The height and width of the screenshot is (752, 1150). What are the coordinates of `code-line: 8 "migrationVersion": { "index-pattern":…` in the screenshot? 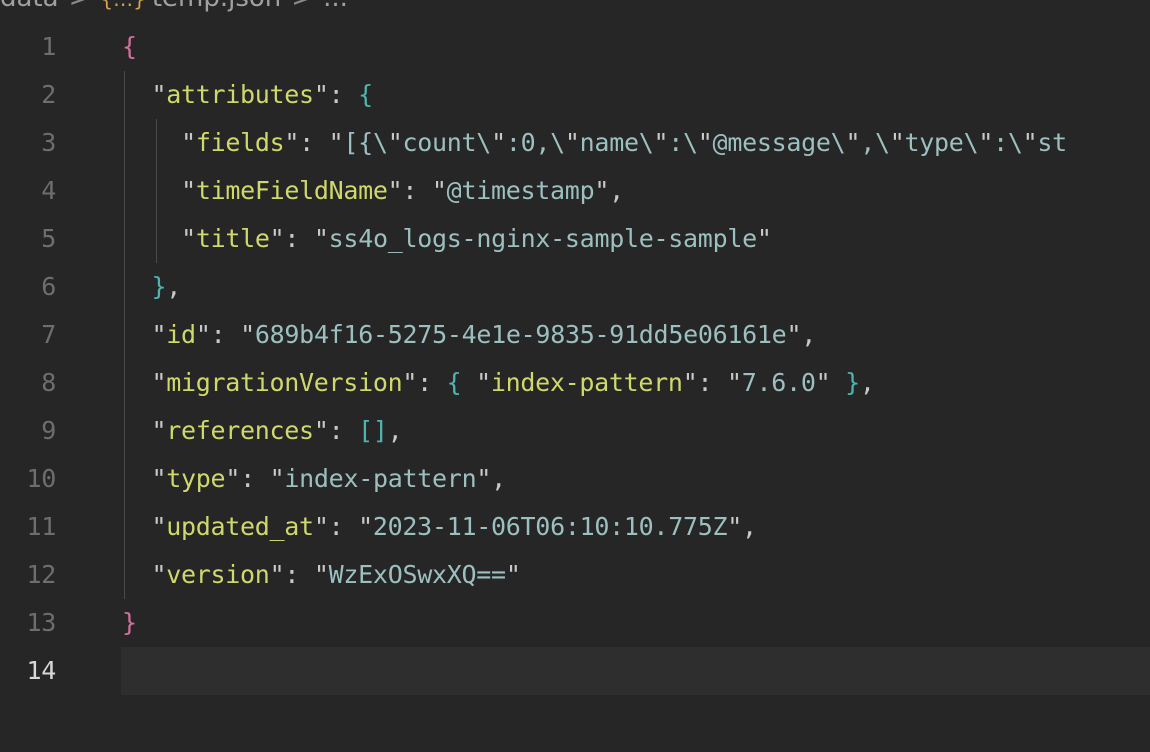 It's located at (575, 383).